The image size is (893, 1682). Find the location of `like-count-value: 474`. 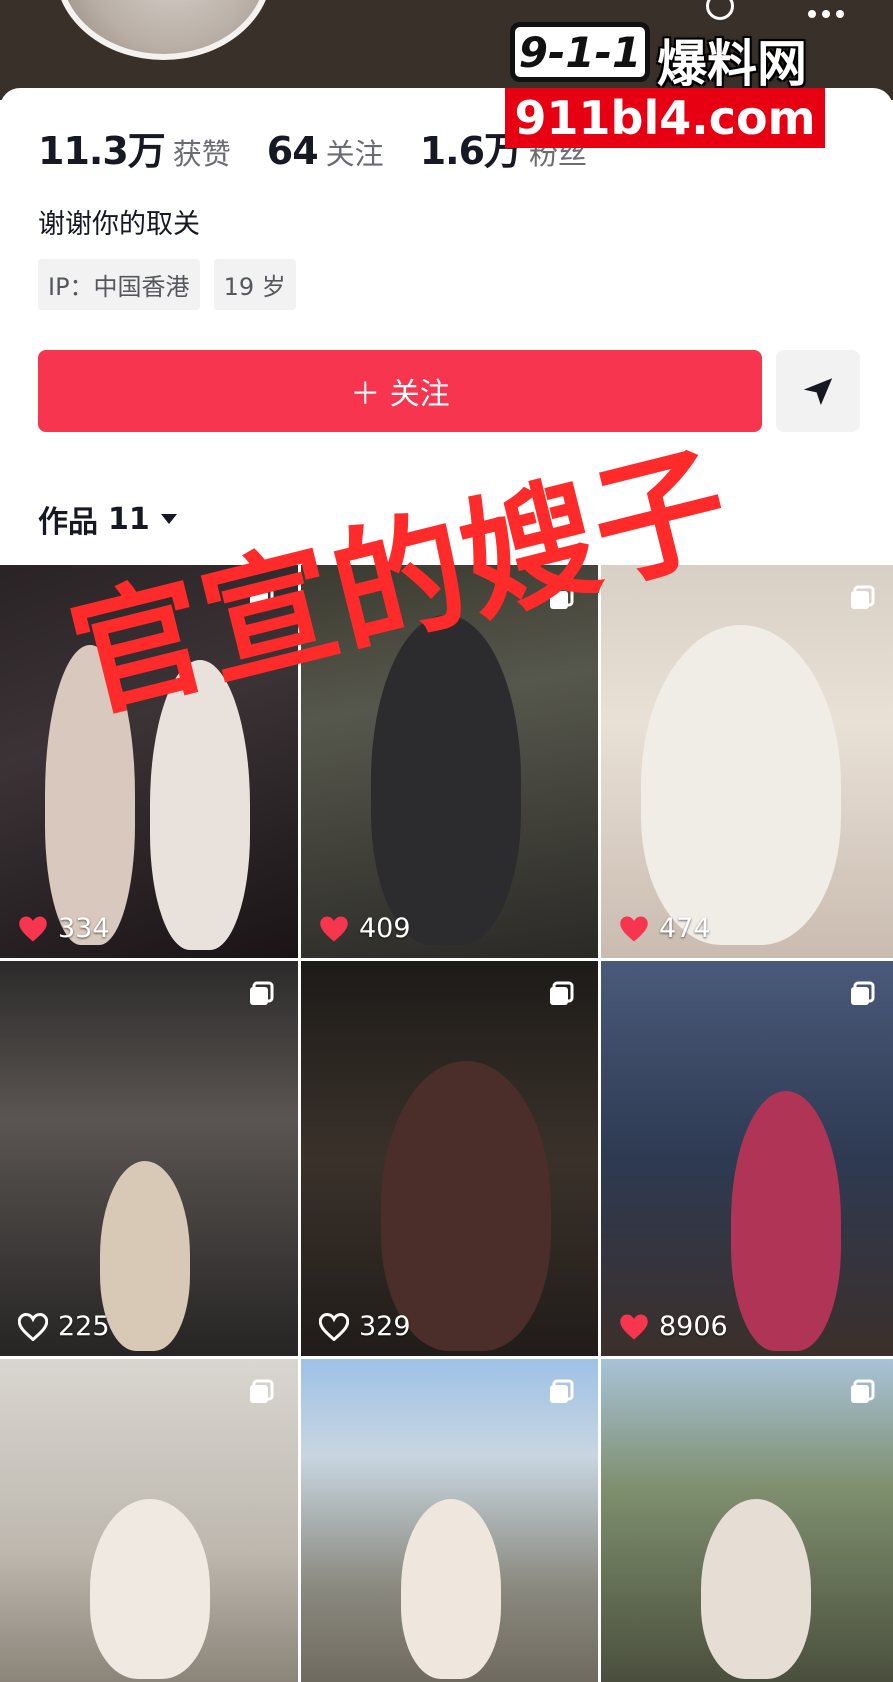

like-count-value: 474 is located at coordinates (685, 928).